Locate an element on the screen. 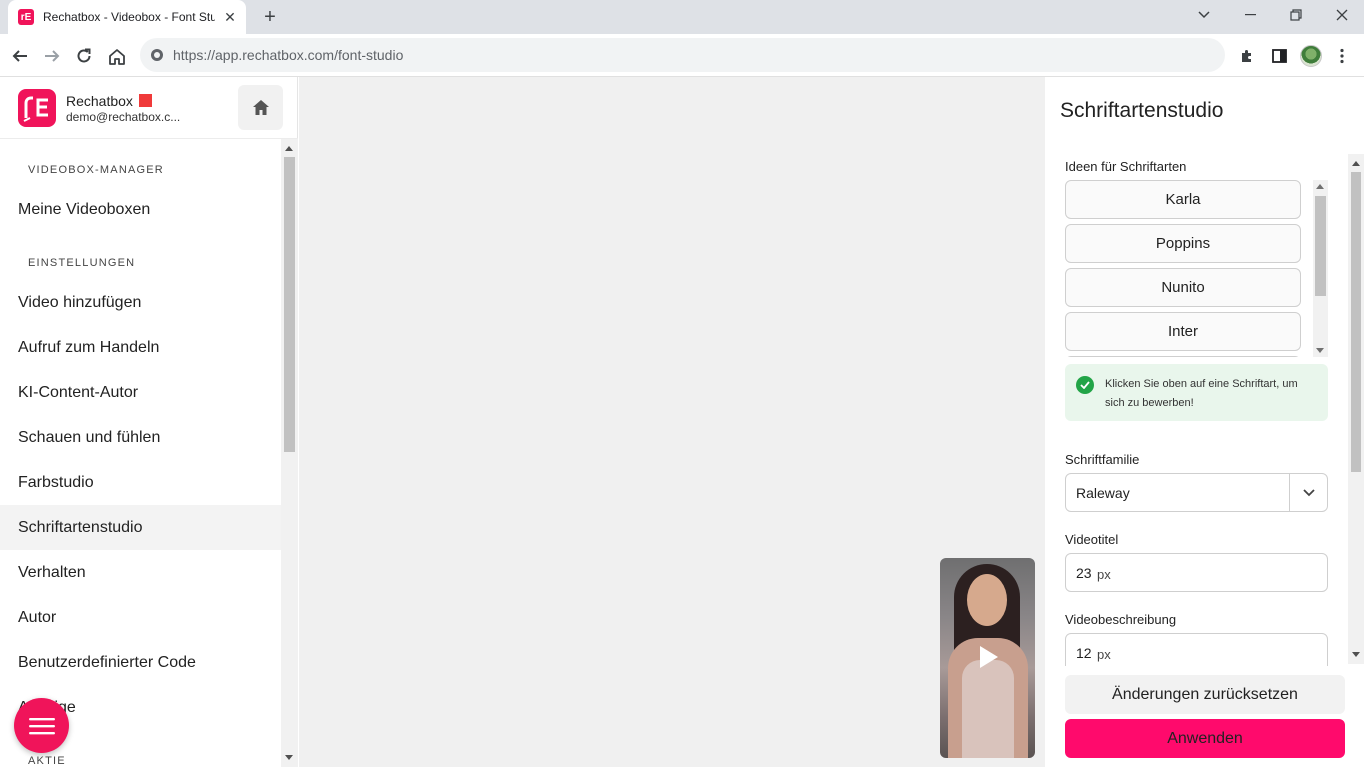 This screenshot has height=767, width=1364. font-idea-button: Nunito is located at coordinates (1183, 287).